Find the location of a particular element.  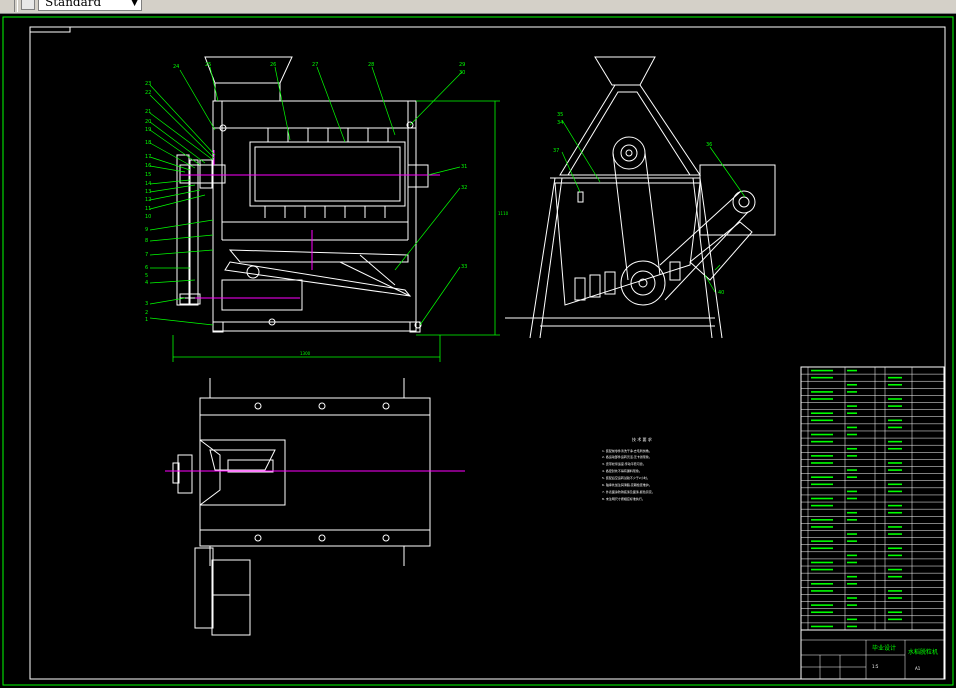

front-width-dimension: 1300 is located at coordinates (305, 353).